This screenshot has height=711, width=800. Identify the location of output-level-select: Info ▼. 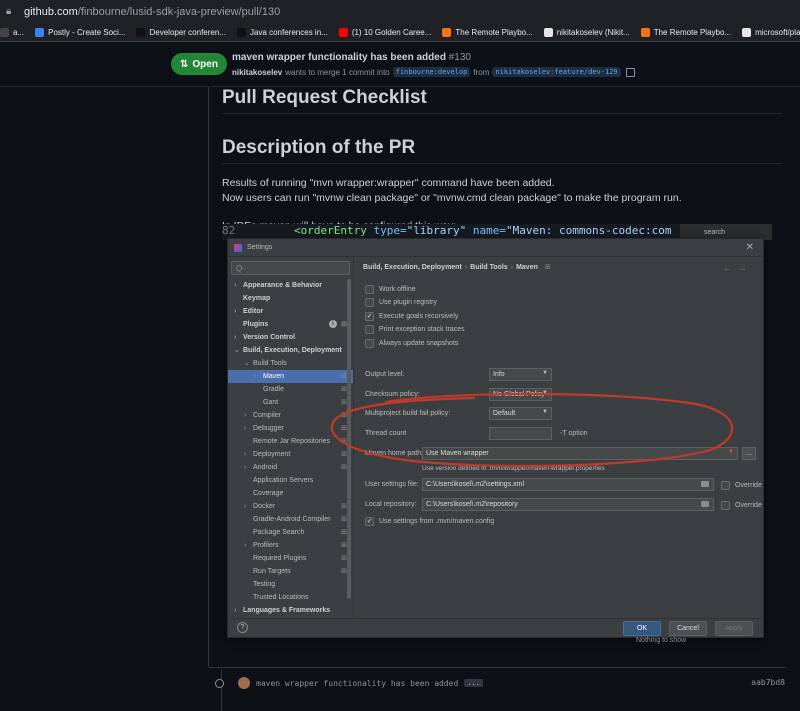
(520, 374).